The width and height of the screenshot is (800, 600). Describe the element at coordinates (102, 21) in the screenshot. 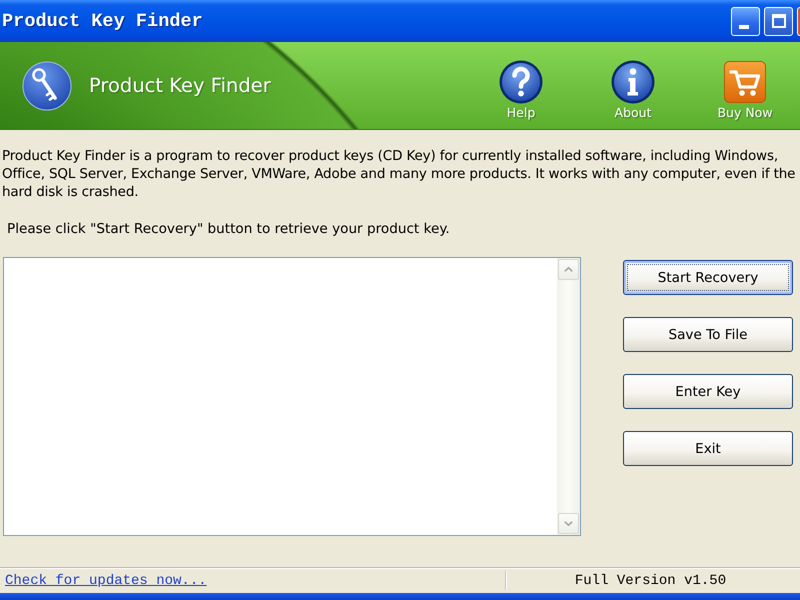

I see `window-title: Product Key Finder` at that location.